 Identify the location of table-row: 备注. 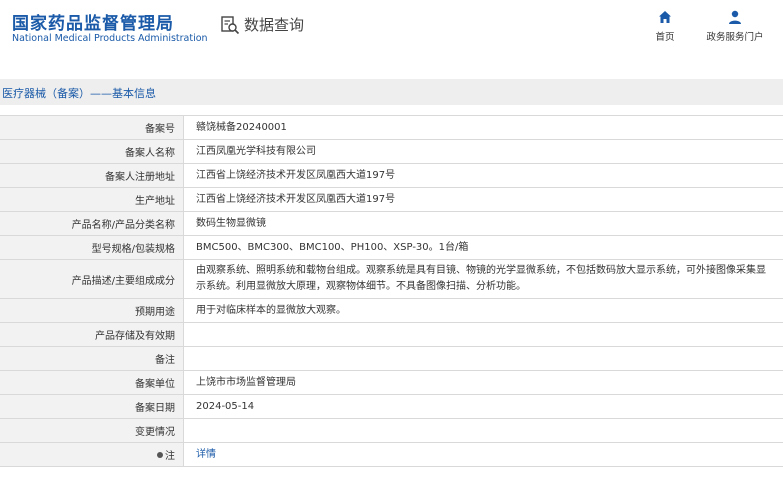
(391, 359).